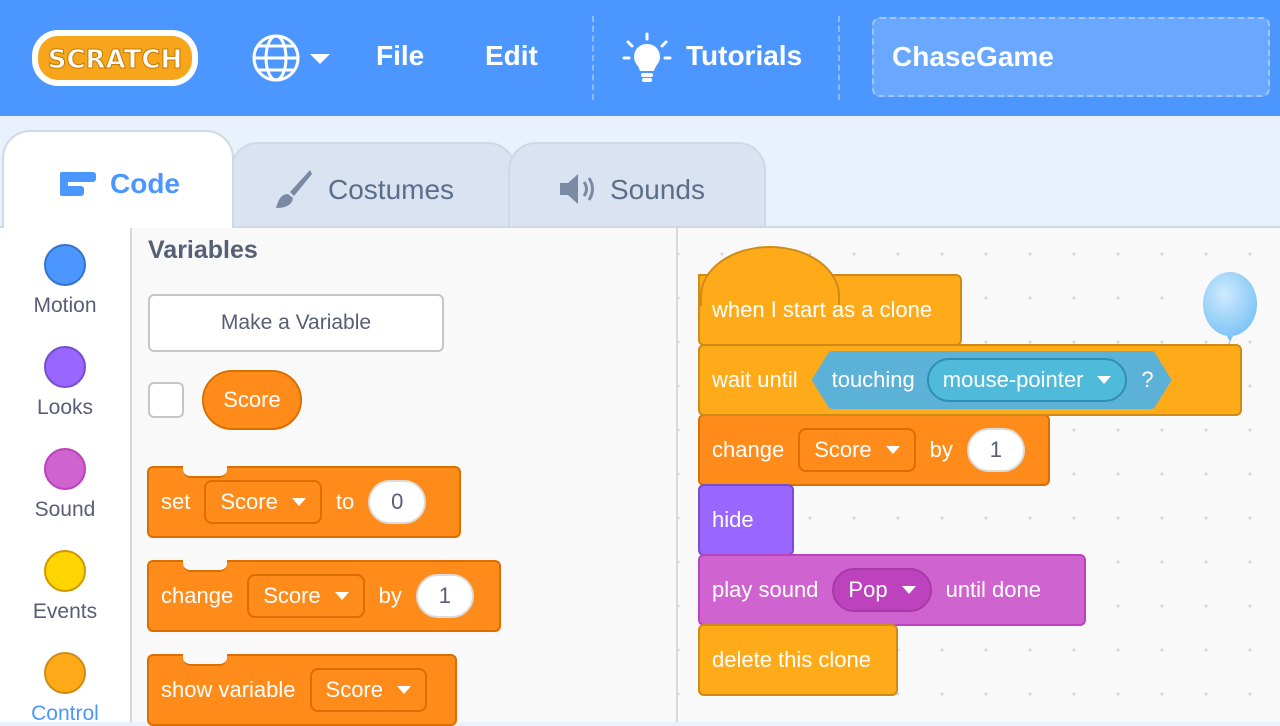  What do you see at coordinates (276, 58) in the screenshot?
I see `globe-icon` at bounding box center [276, 58].